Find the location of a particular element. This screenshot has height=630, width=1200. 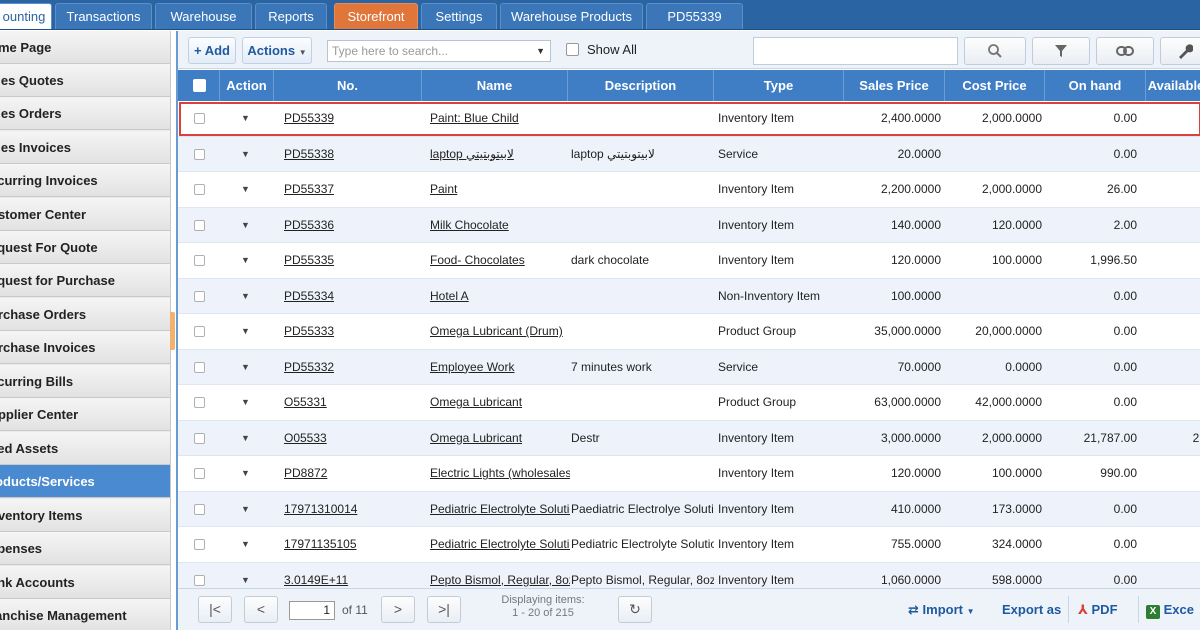

cell-no-text: PD55338 is located at coordinates (309, 154).